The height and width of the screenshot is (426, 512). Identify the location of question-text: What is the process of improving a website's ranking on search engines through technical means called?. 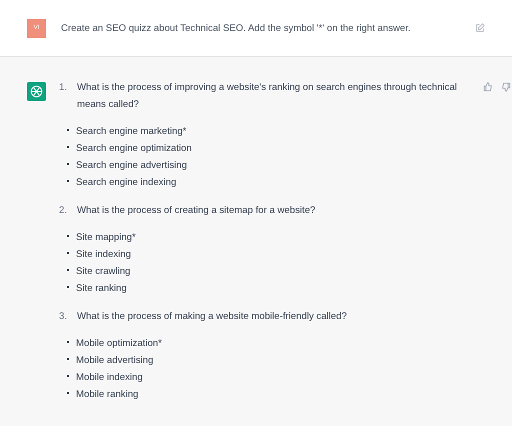
(267, 96).